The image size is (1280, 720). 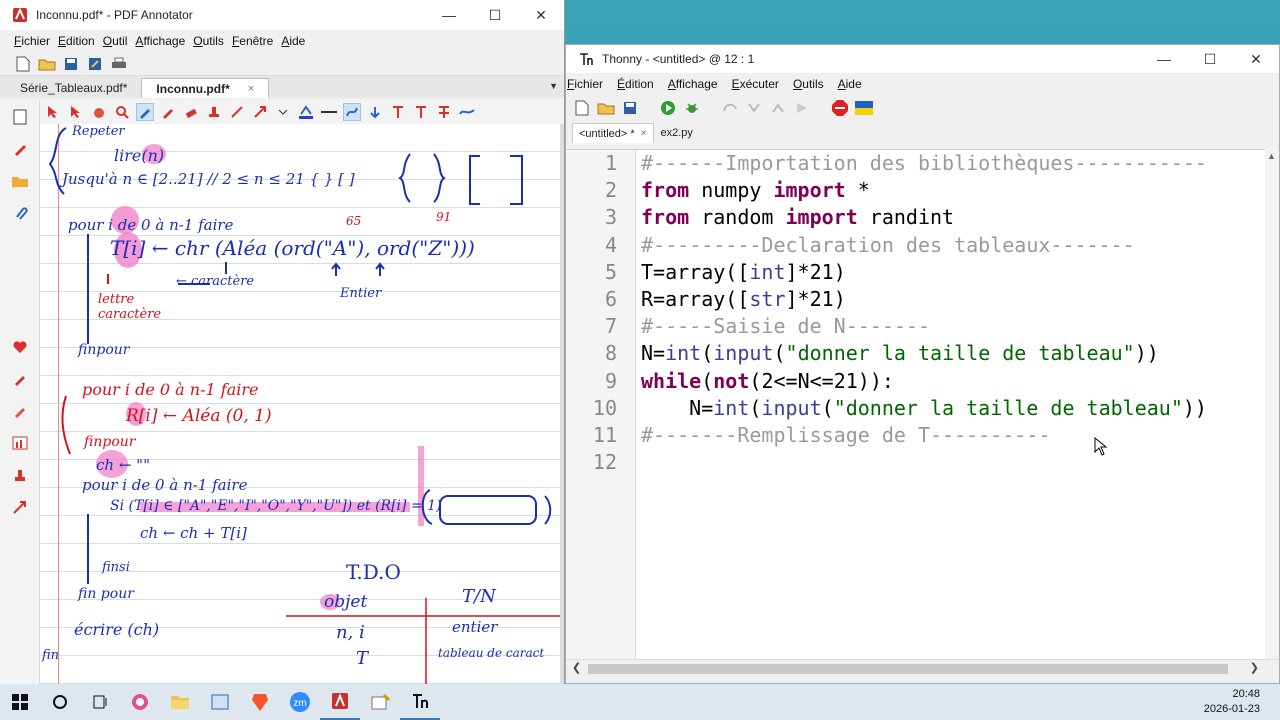 I want to click on attachment-icon, so click(x=20, y=213).